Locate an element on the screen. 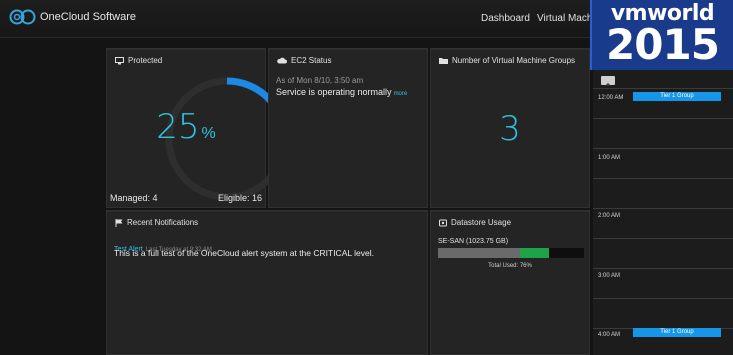 The height and width of the screenshot is (355, 733). datastore-usage-bar is located at coordinates (511, 253).